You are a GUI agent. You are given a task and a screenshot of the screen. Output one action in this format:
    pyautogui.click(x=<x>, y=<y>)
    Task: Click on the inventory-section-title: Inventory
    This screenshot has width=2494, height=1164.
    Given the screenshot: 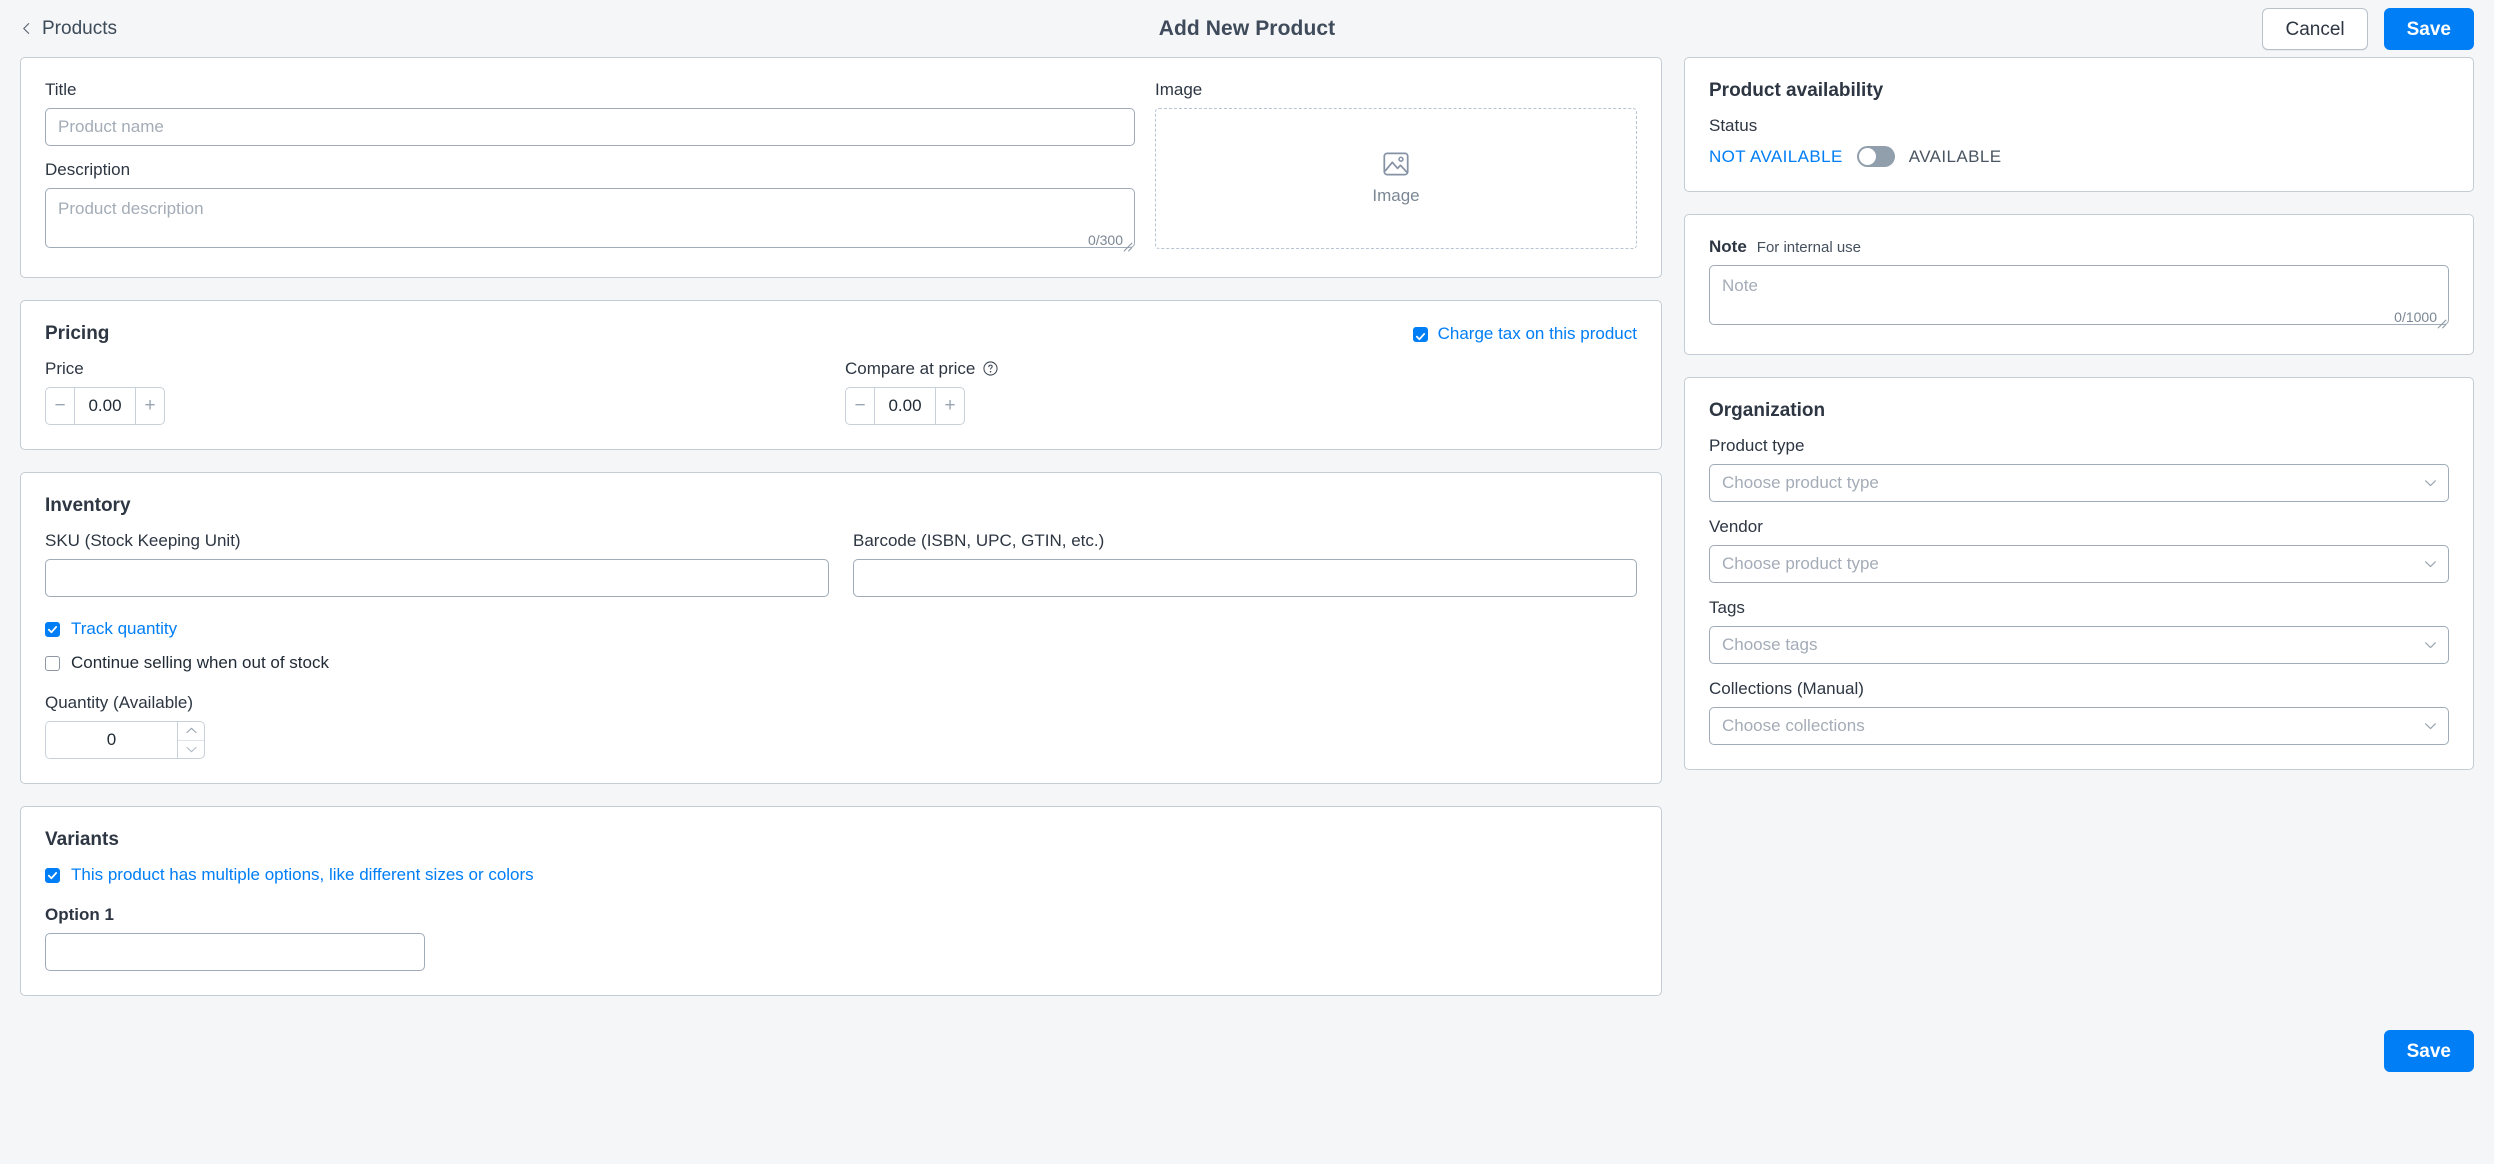 What is the action you would take?
    pyautogui.click(x=88, y=505)
    